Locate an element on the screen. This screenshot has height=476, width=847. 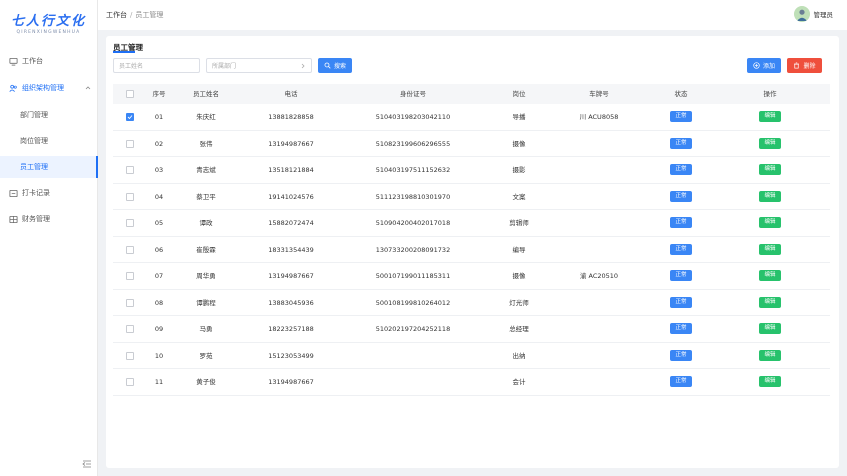
chevron-right-icon is located at coordinates (303, 66).